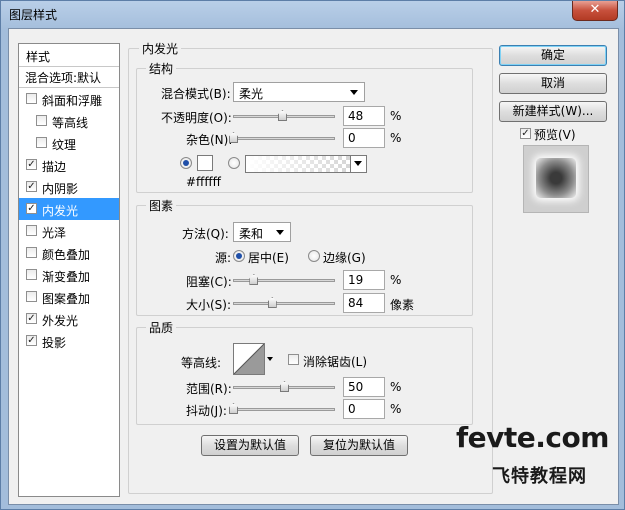 Image resolution: width=625 pixels, height=510 pixels. What do you see at coordinates (69, 231) in the screenshot?
I see `style-item-satin: 光泽` at bounding box center [69, 231].